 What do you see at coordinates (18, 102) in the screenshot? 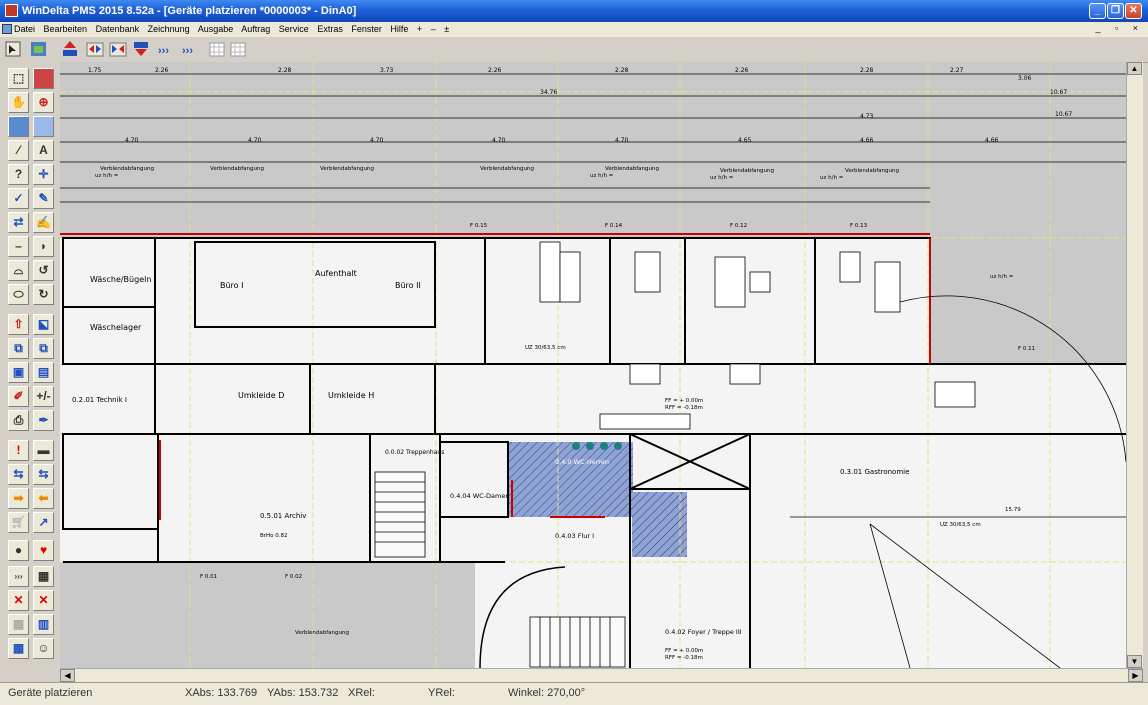
I see `pan-hand-icon: ✋` at bounding box center [18, 102].